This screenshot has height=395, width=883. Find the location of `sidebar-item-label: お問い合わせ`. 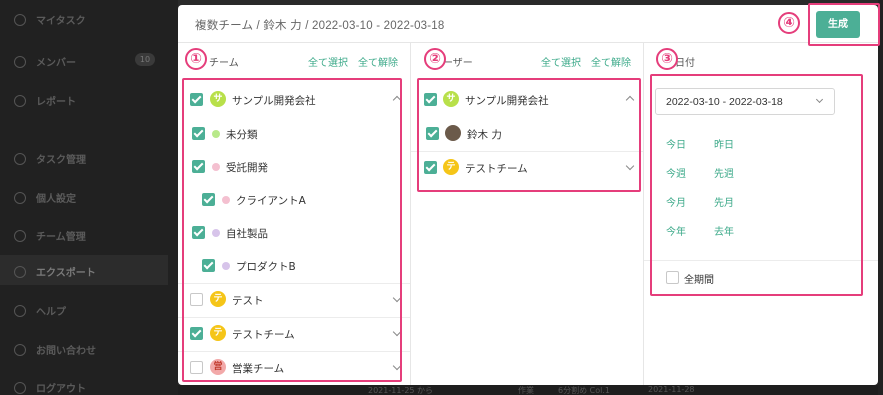

sidebar-item-label: お問い合わせ is located at coordinates (66, 351).